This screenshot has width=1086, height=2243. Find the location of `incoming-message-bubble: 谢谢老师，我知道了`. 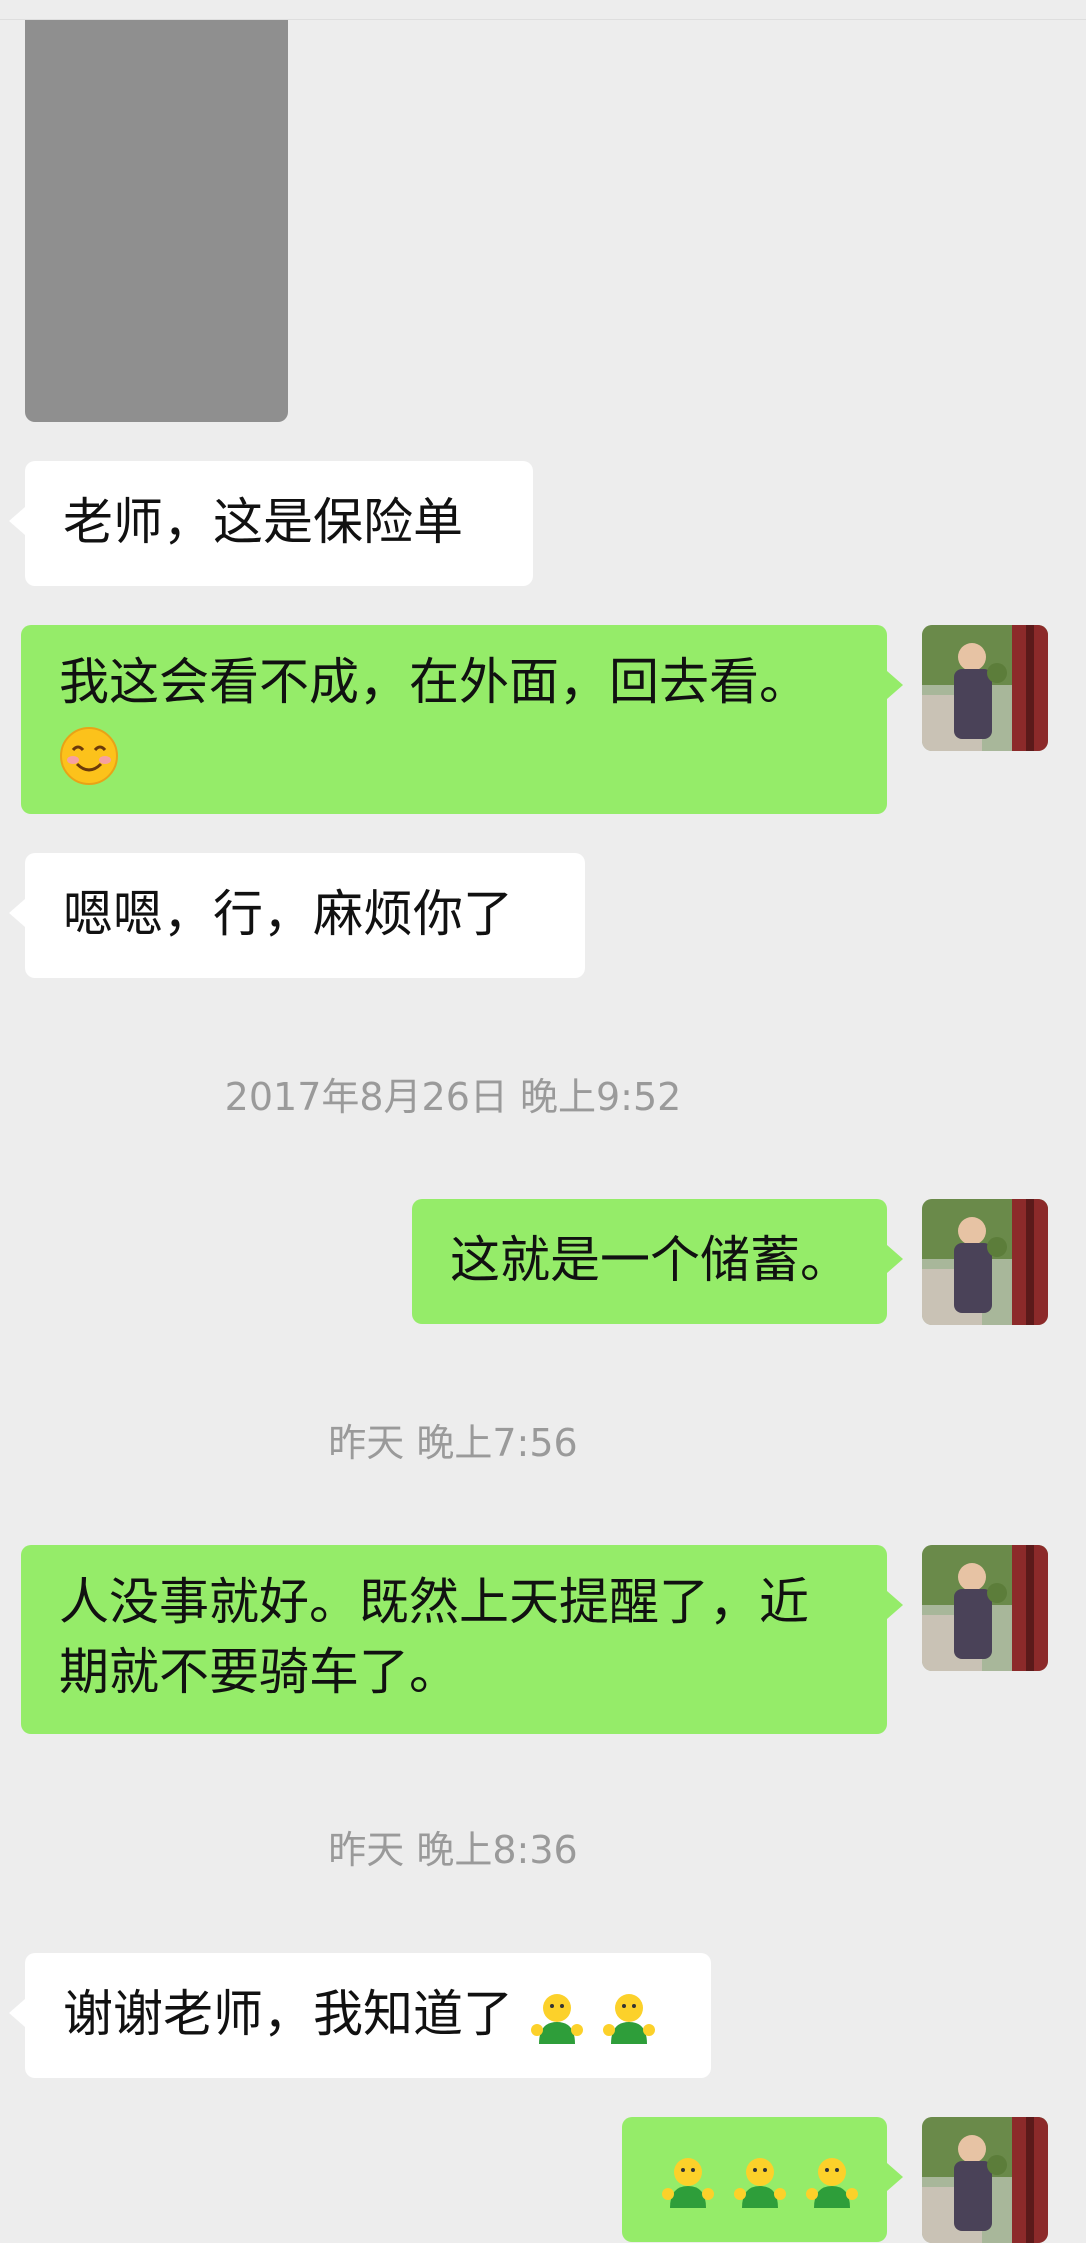

incoming-message-bubble: 谢谢老师，我知道了 is located at coordinates (360, 2015).